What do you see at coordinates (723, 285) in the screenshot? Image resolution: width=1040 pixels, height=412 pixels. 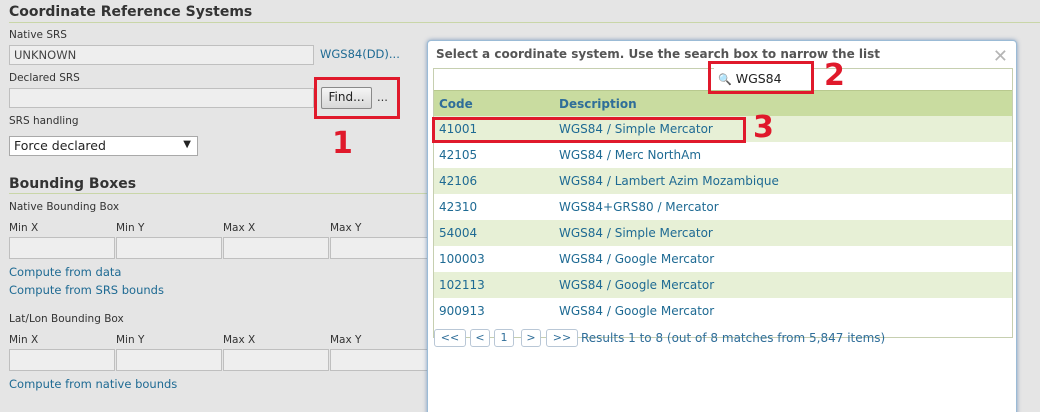 I see `table-row: 102113 WGS84 / Google Mercator` at bounding box center [723, 285].